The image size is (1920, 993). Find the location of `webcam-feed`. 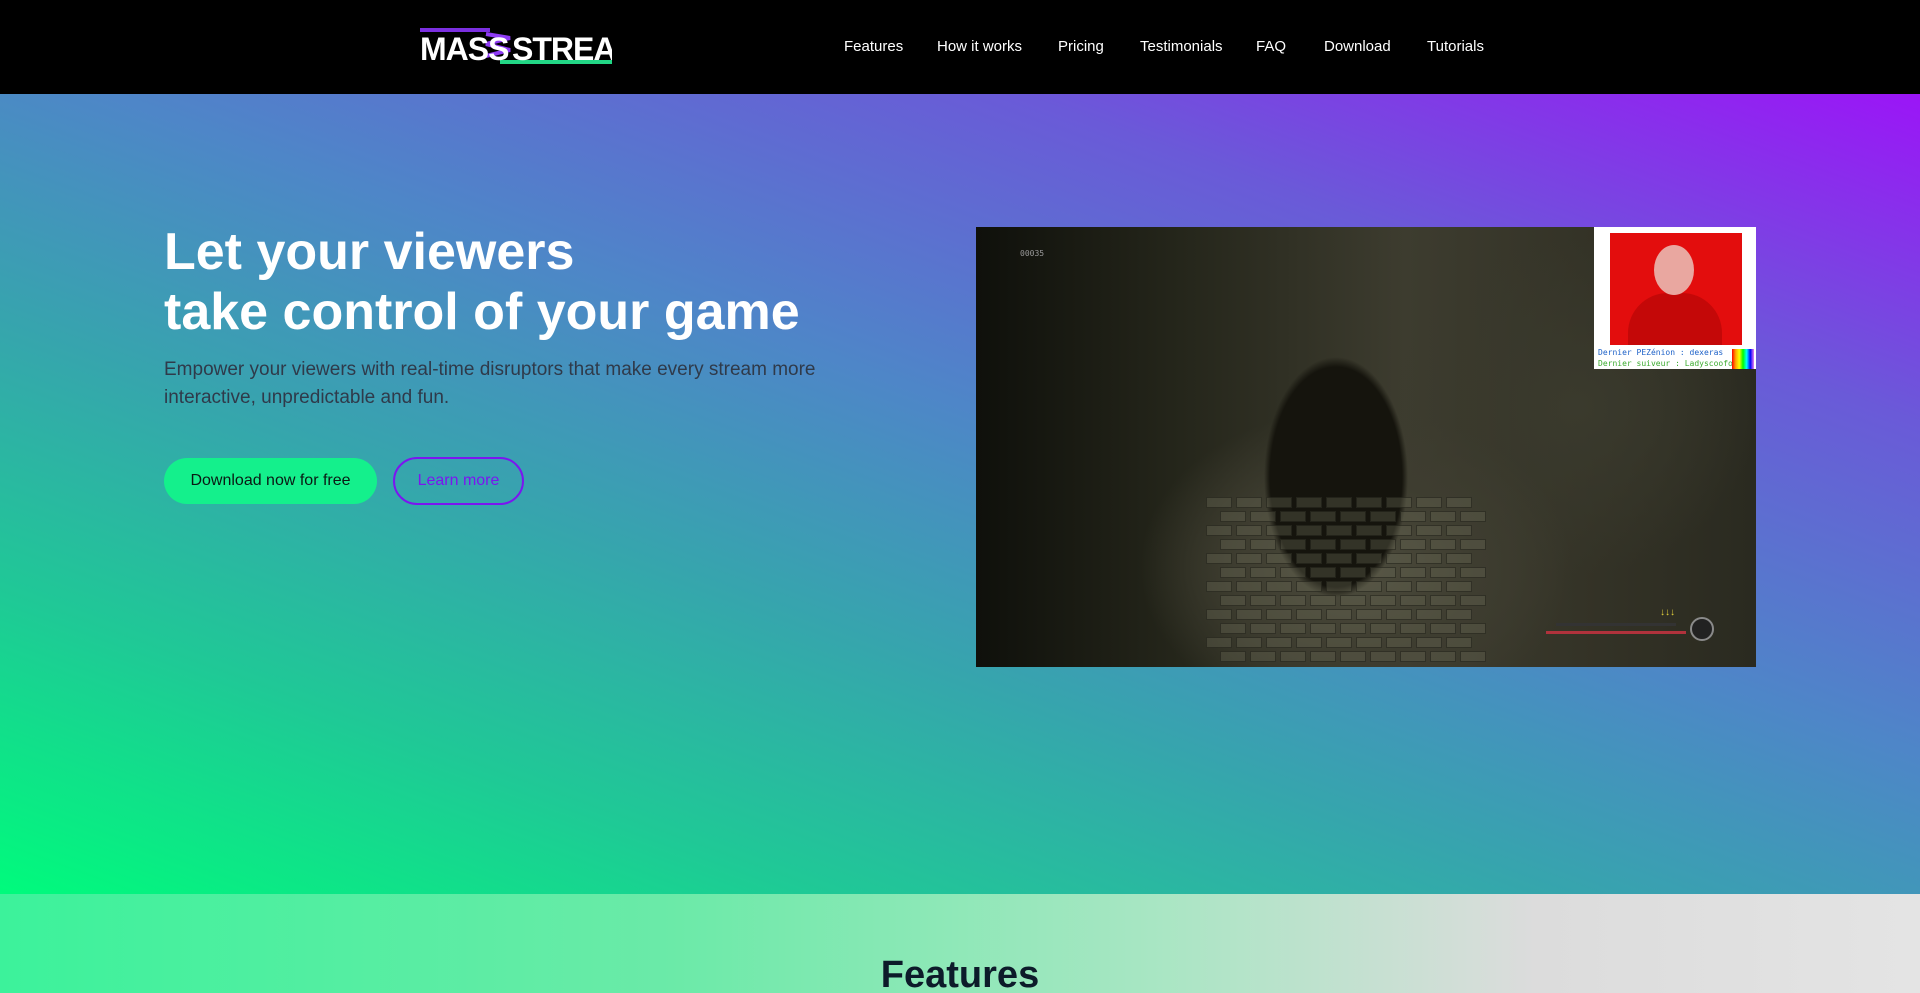

webcam-feed is located at coordinates (1676, 289).